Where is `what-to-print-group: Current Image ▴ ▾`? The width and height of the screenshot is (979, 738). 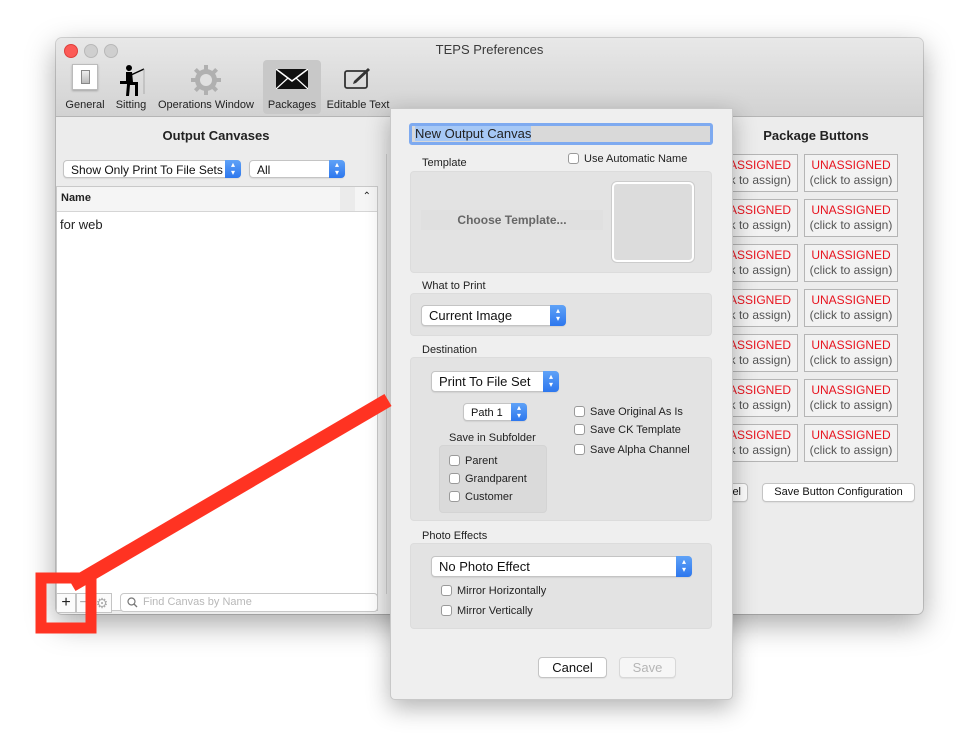
what-to-print-group: Current Image ▴ ▾ is located at coordinates (561, 314).